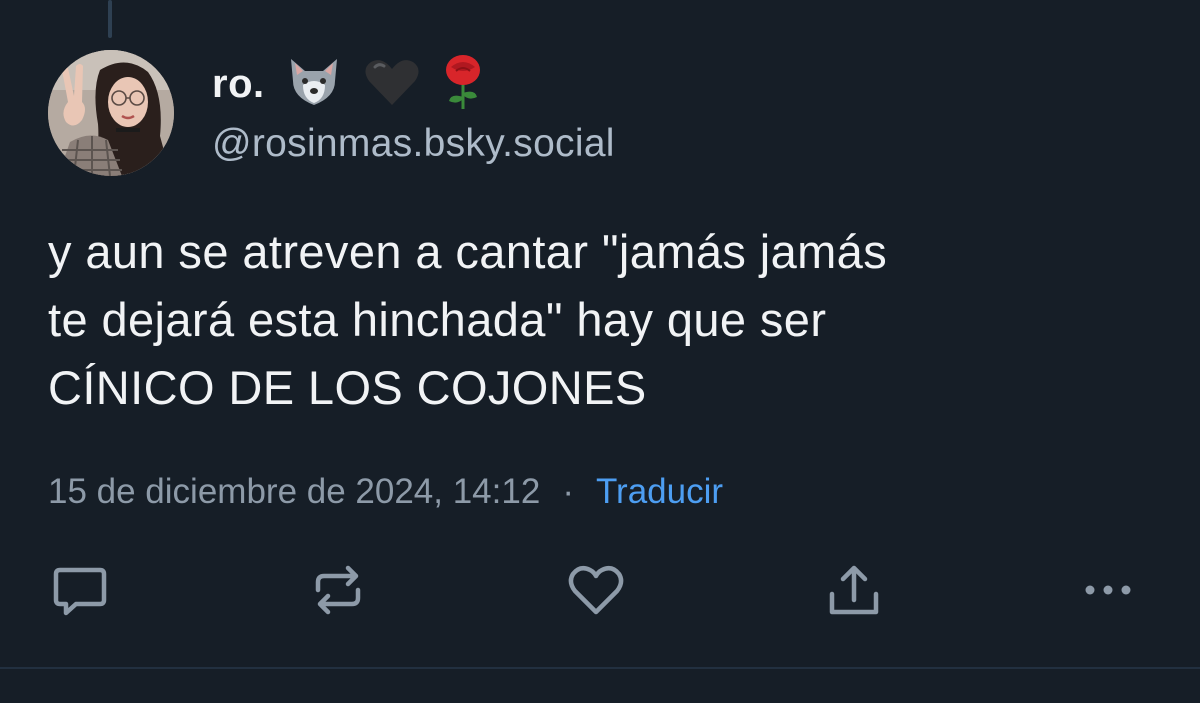 This screenshot has width=1200, height=703. I want to click on more-options-button, so click(1108, 592).